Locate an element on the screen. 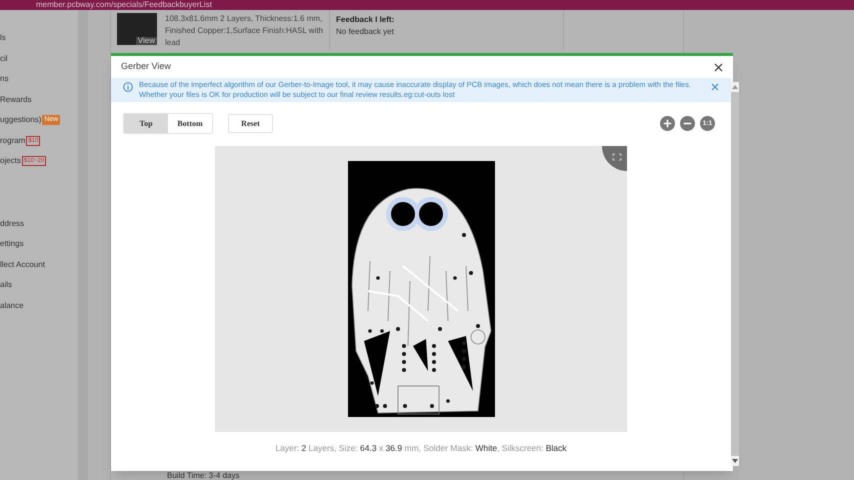  board-thumbnail: View is located at coordinates (137, 29).